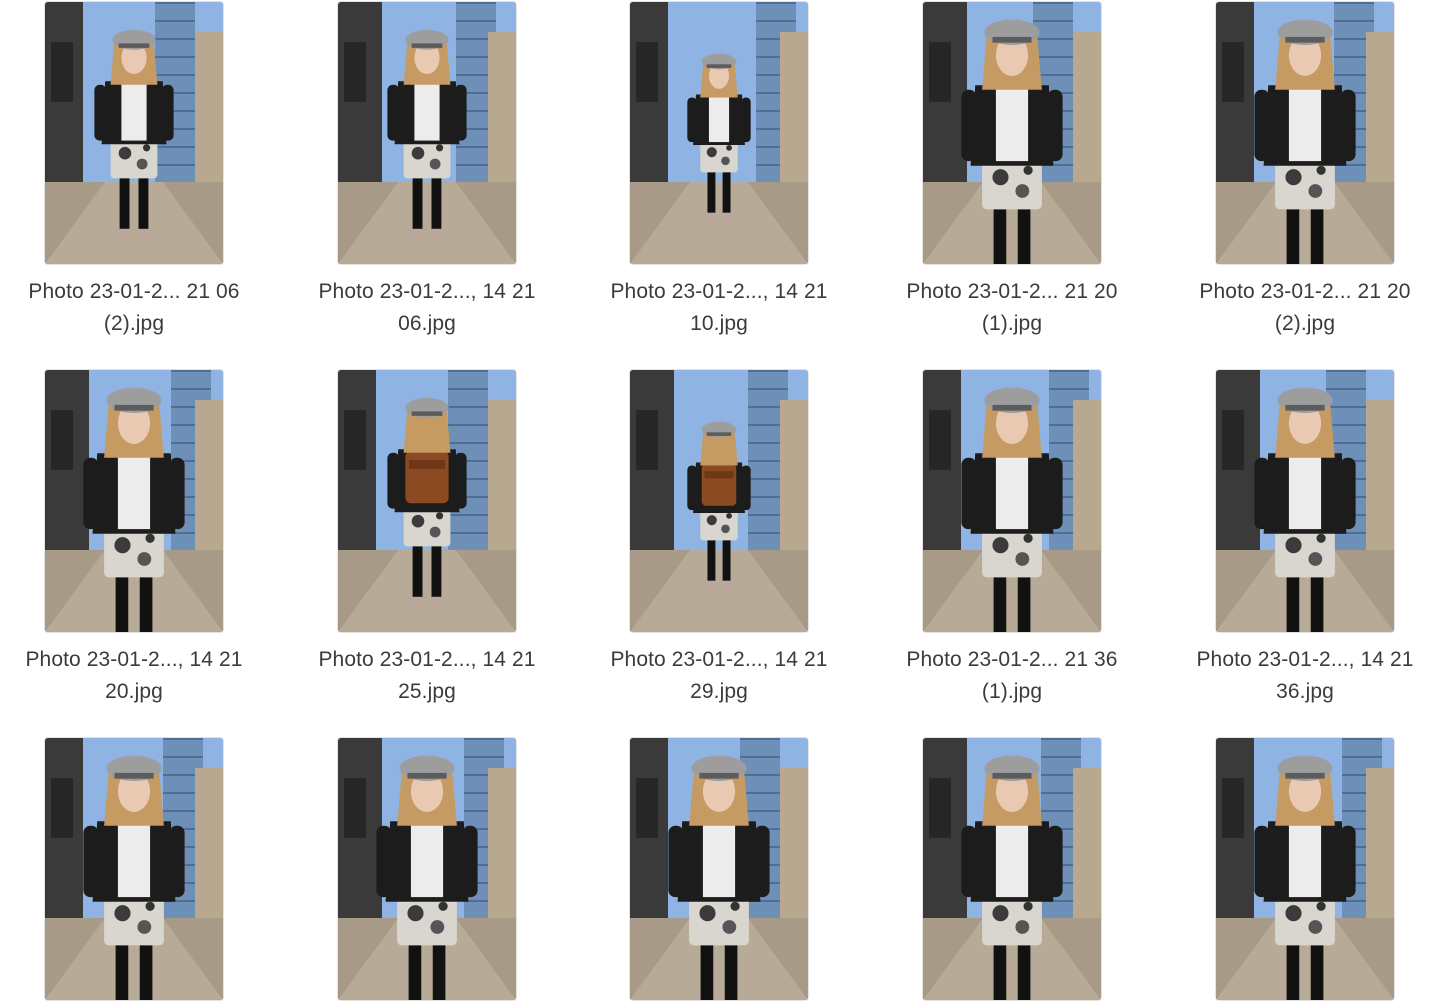  What do you see at coordinates (427, 691) in the screenshot?
I see `file-name-line2: 25.jpg` at bounding box center [427, 691].